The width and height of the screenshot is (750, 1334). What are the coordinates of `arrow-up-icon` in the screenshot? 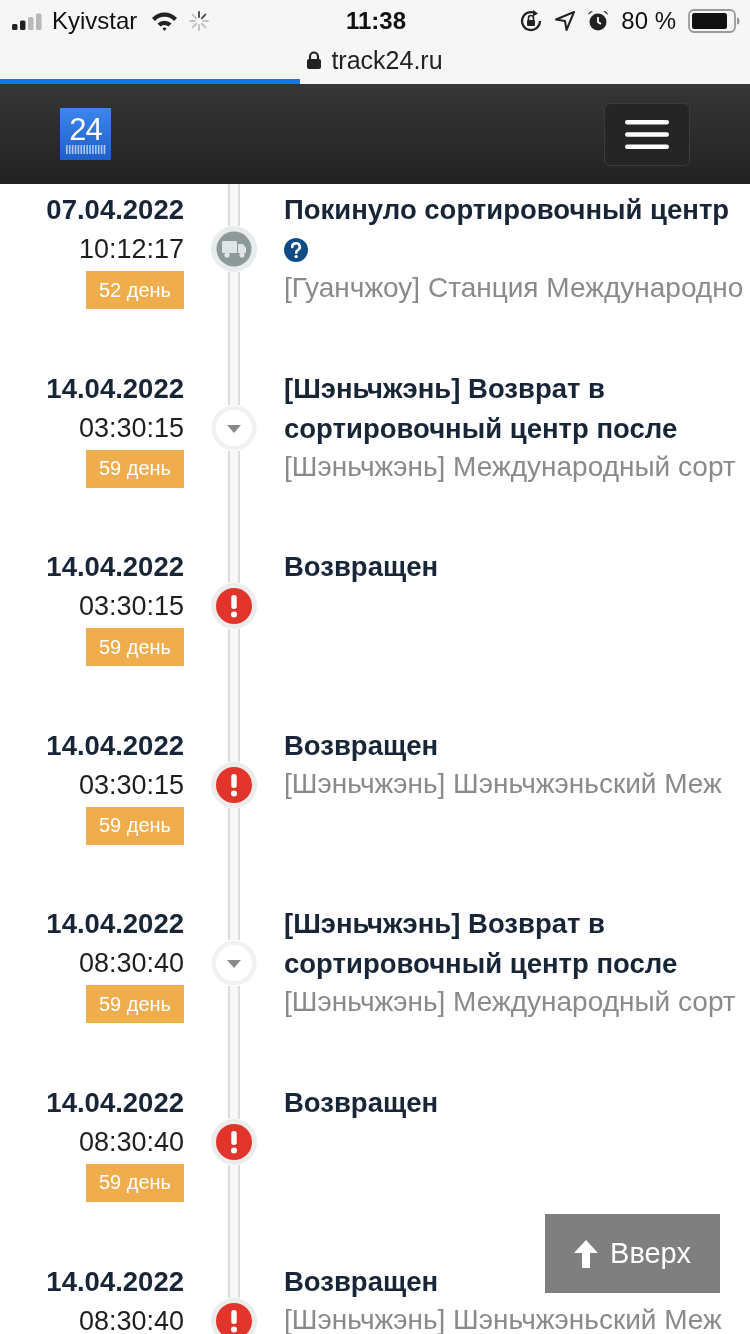 It's located at (586, 1253).